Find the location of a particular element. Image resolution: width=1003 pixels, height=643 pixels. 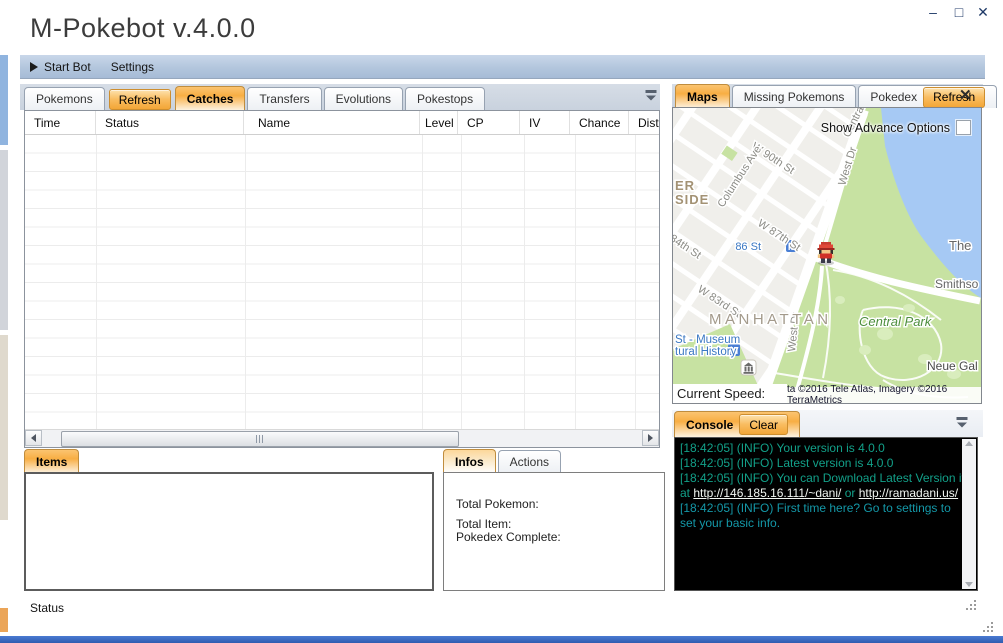

settings-label: Settings is located at coordinates (132, 66).